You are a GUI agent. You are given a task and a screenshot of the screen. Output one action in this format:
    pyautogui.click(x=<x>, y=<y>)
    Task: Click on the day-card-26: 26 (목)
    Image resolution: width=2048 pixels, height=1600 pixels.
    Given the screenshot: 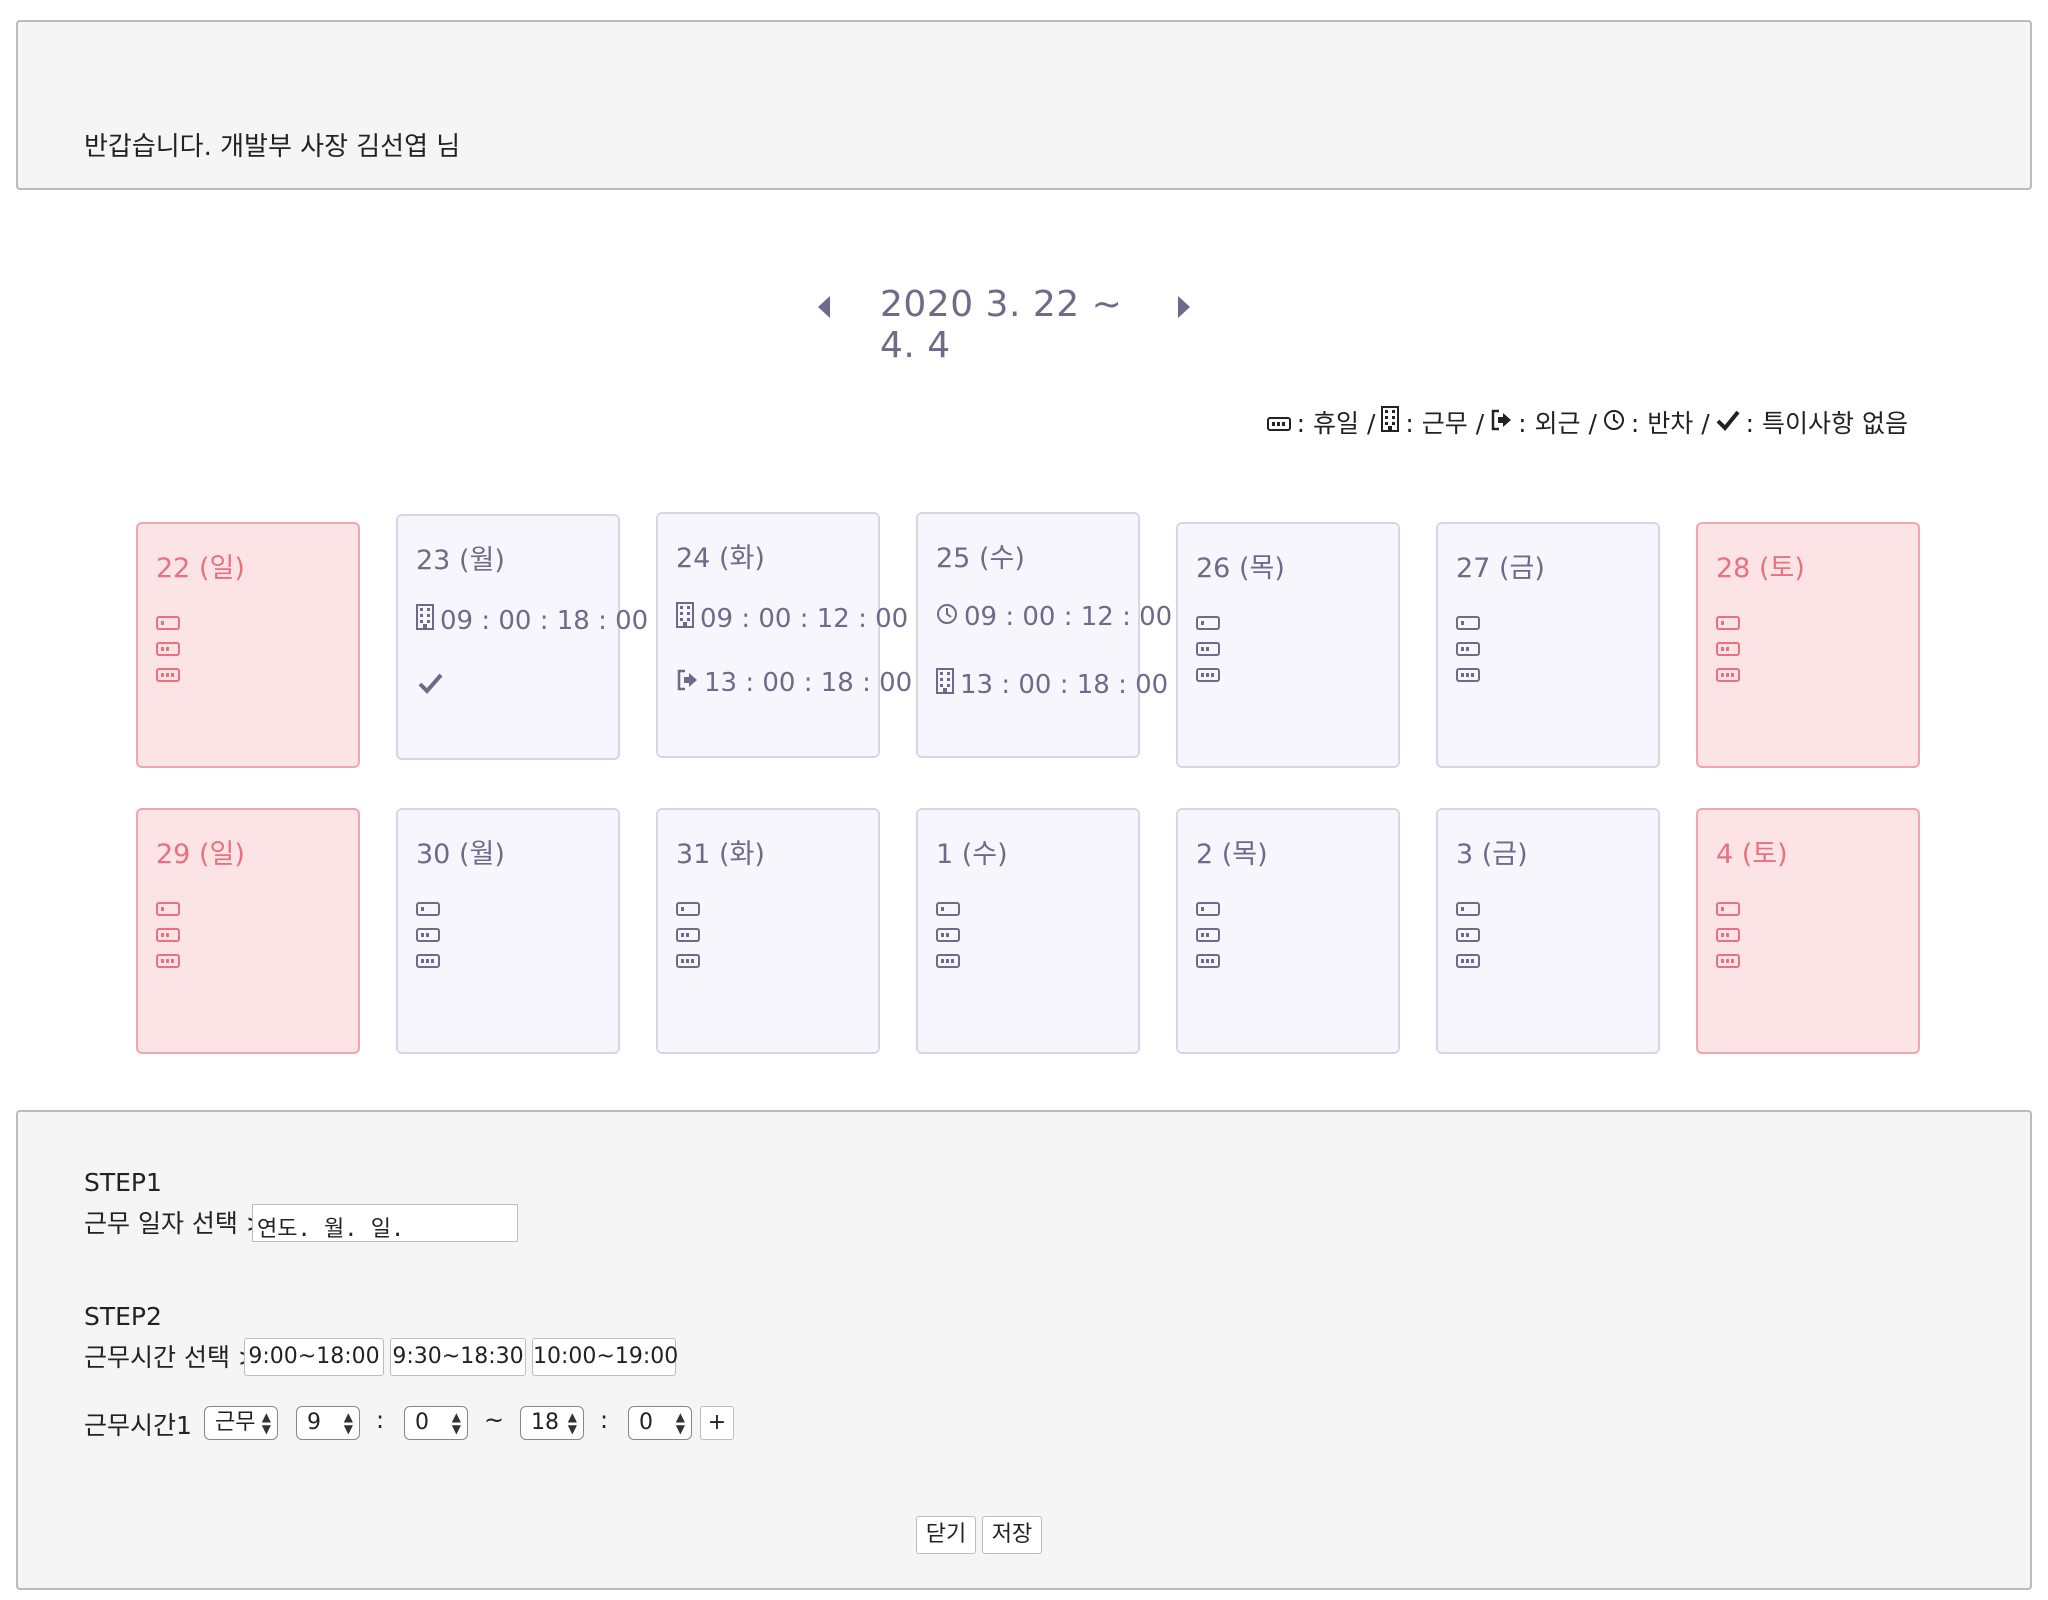 What is the action you would take?
    pyautogui.click(x=1288, y=645)
    